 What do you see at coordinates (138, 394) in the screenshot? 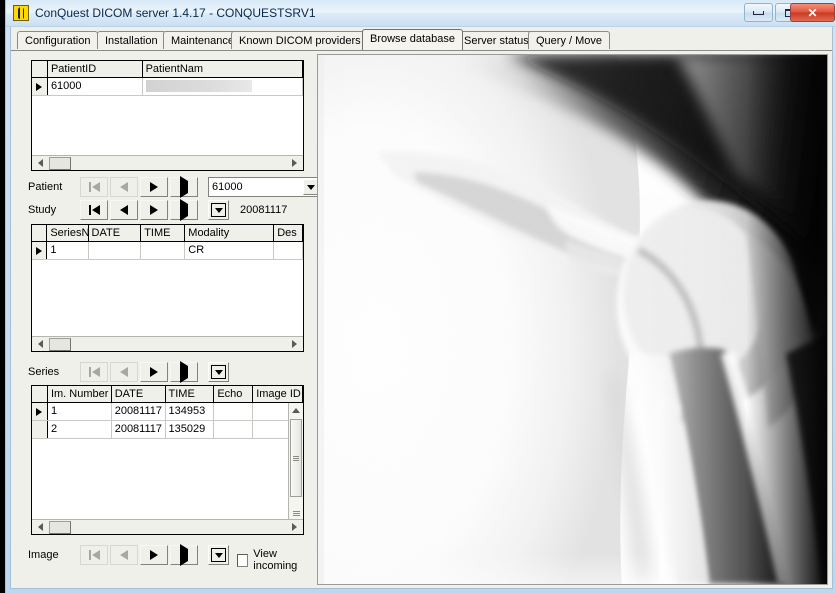
I see `image-grid-header-date: DATE` at bounding box center [138, 394].